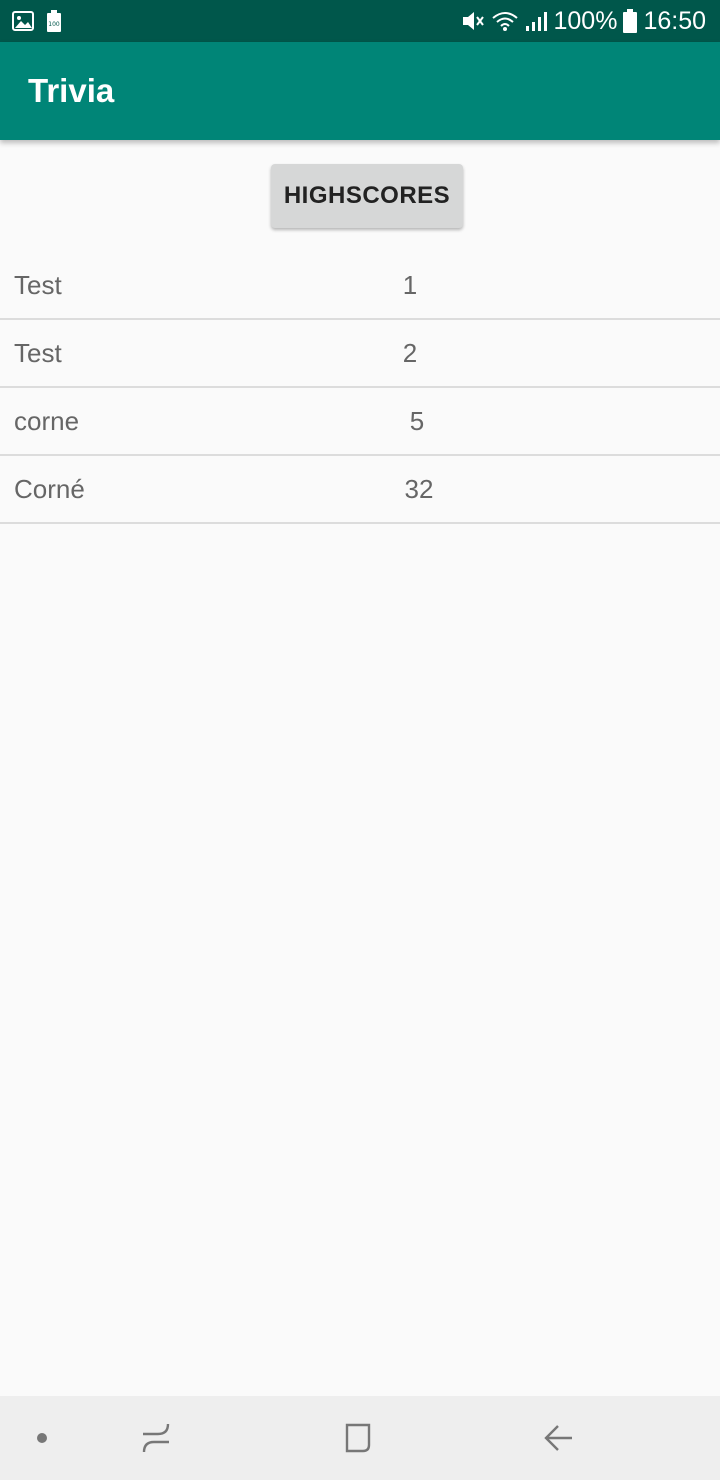 The image size is (720, 1480). Describe the element at coordinates (473, 21) in the screenshot. I see `mute-icon` at that location.